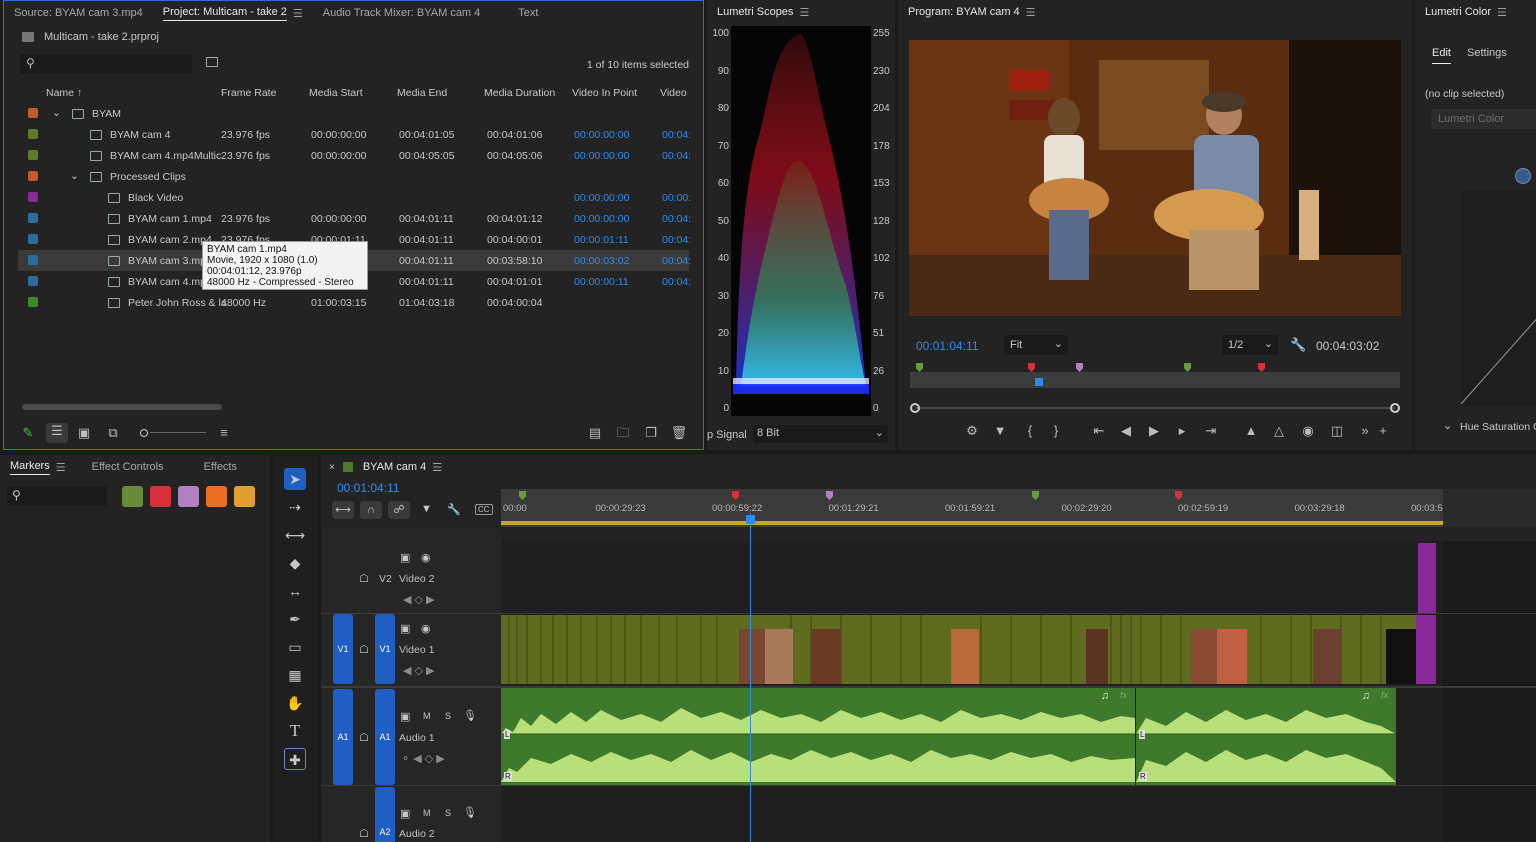 The height and width of the screenshot is (842, 1536). What do you see at coordinates (368, 488) in the screenshot?
I see `timeline-timecode: 00:01:04:11` at bounding box center [368, 488].